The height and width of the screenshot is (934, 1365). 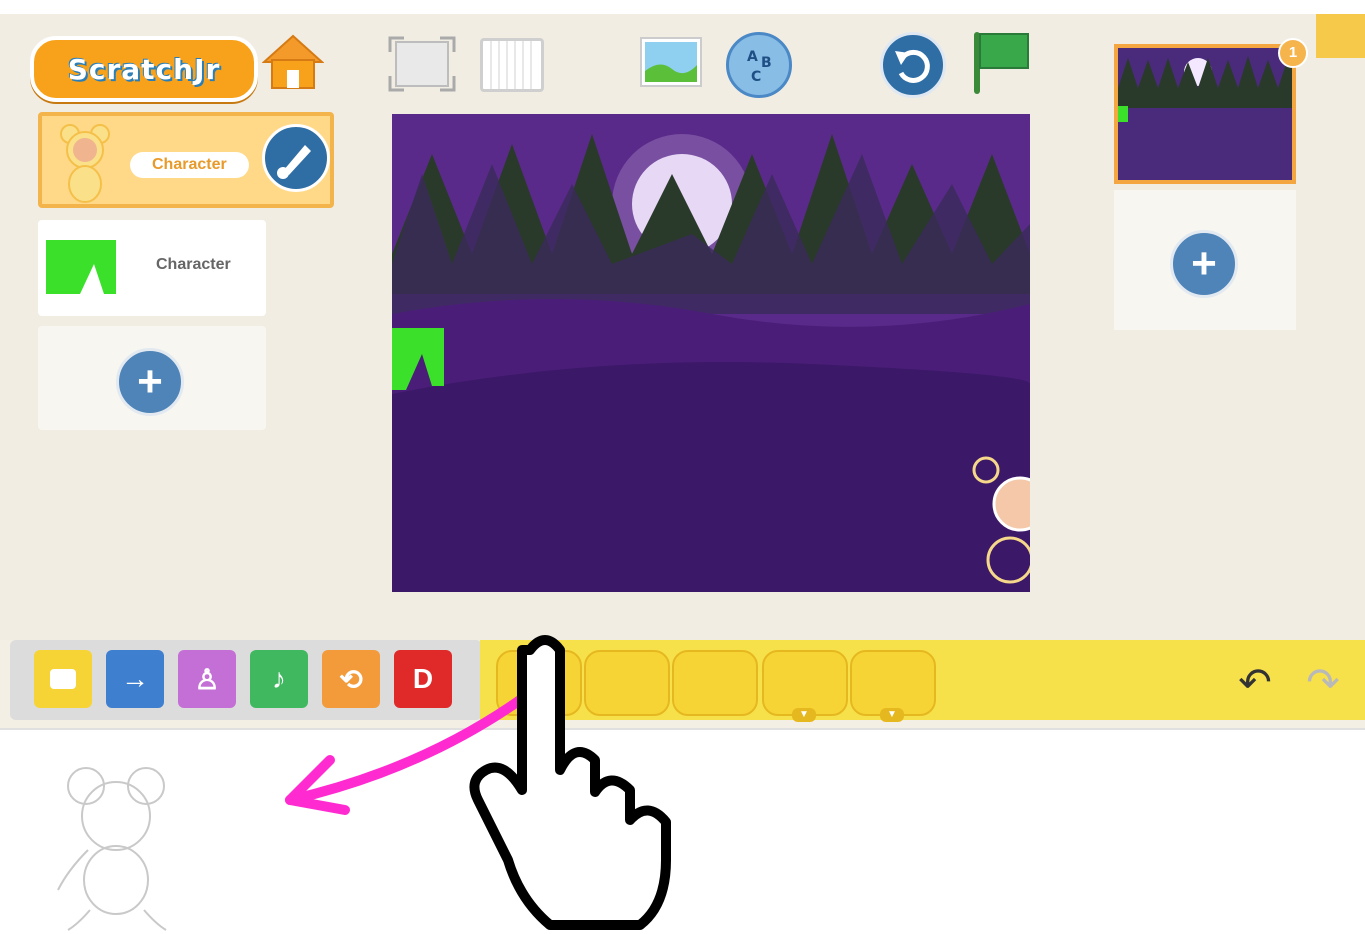 What do you see at coordinates (1255, 683) in the screenshot?
I see `undo-icon: ↶` at bounding box center [1255, 683].